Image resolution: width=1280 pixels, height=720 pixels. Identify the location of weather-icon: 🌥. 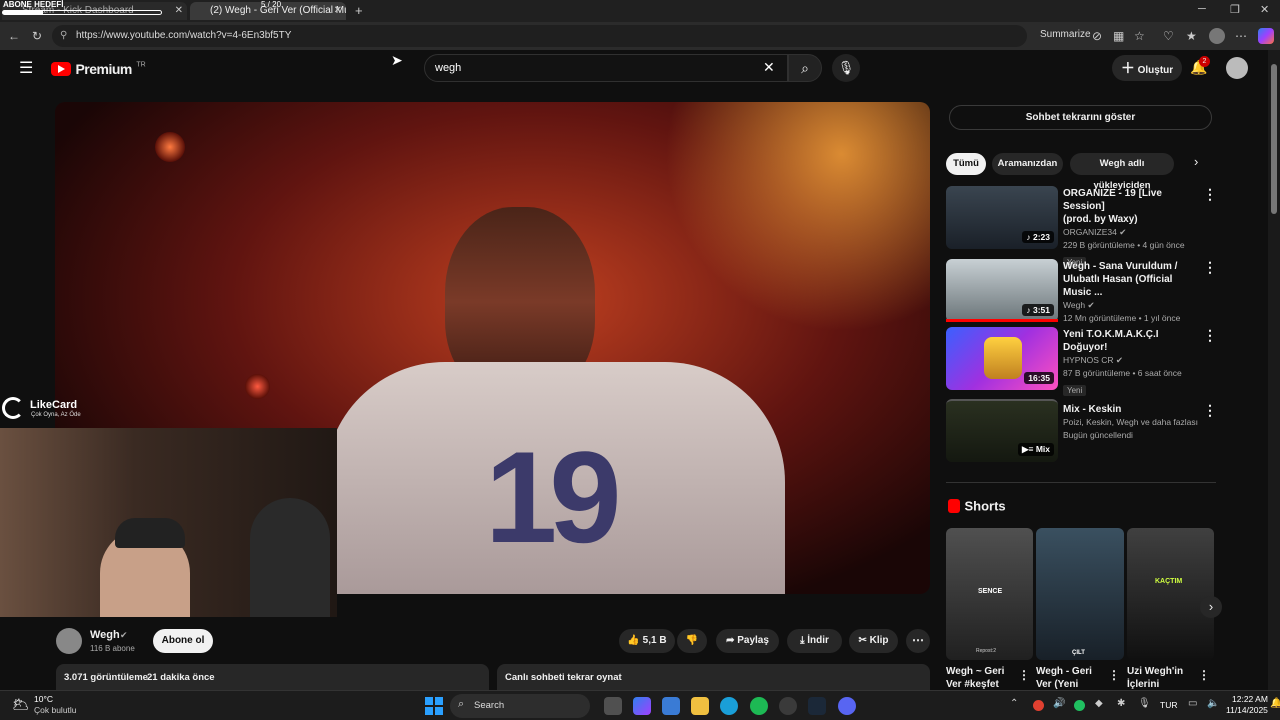
(21, 704).